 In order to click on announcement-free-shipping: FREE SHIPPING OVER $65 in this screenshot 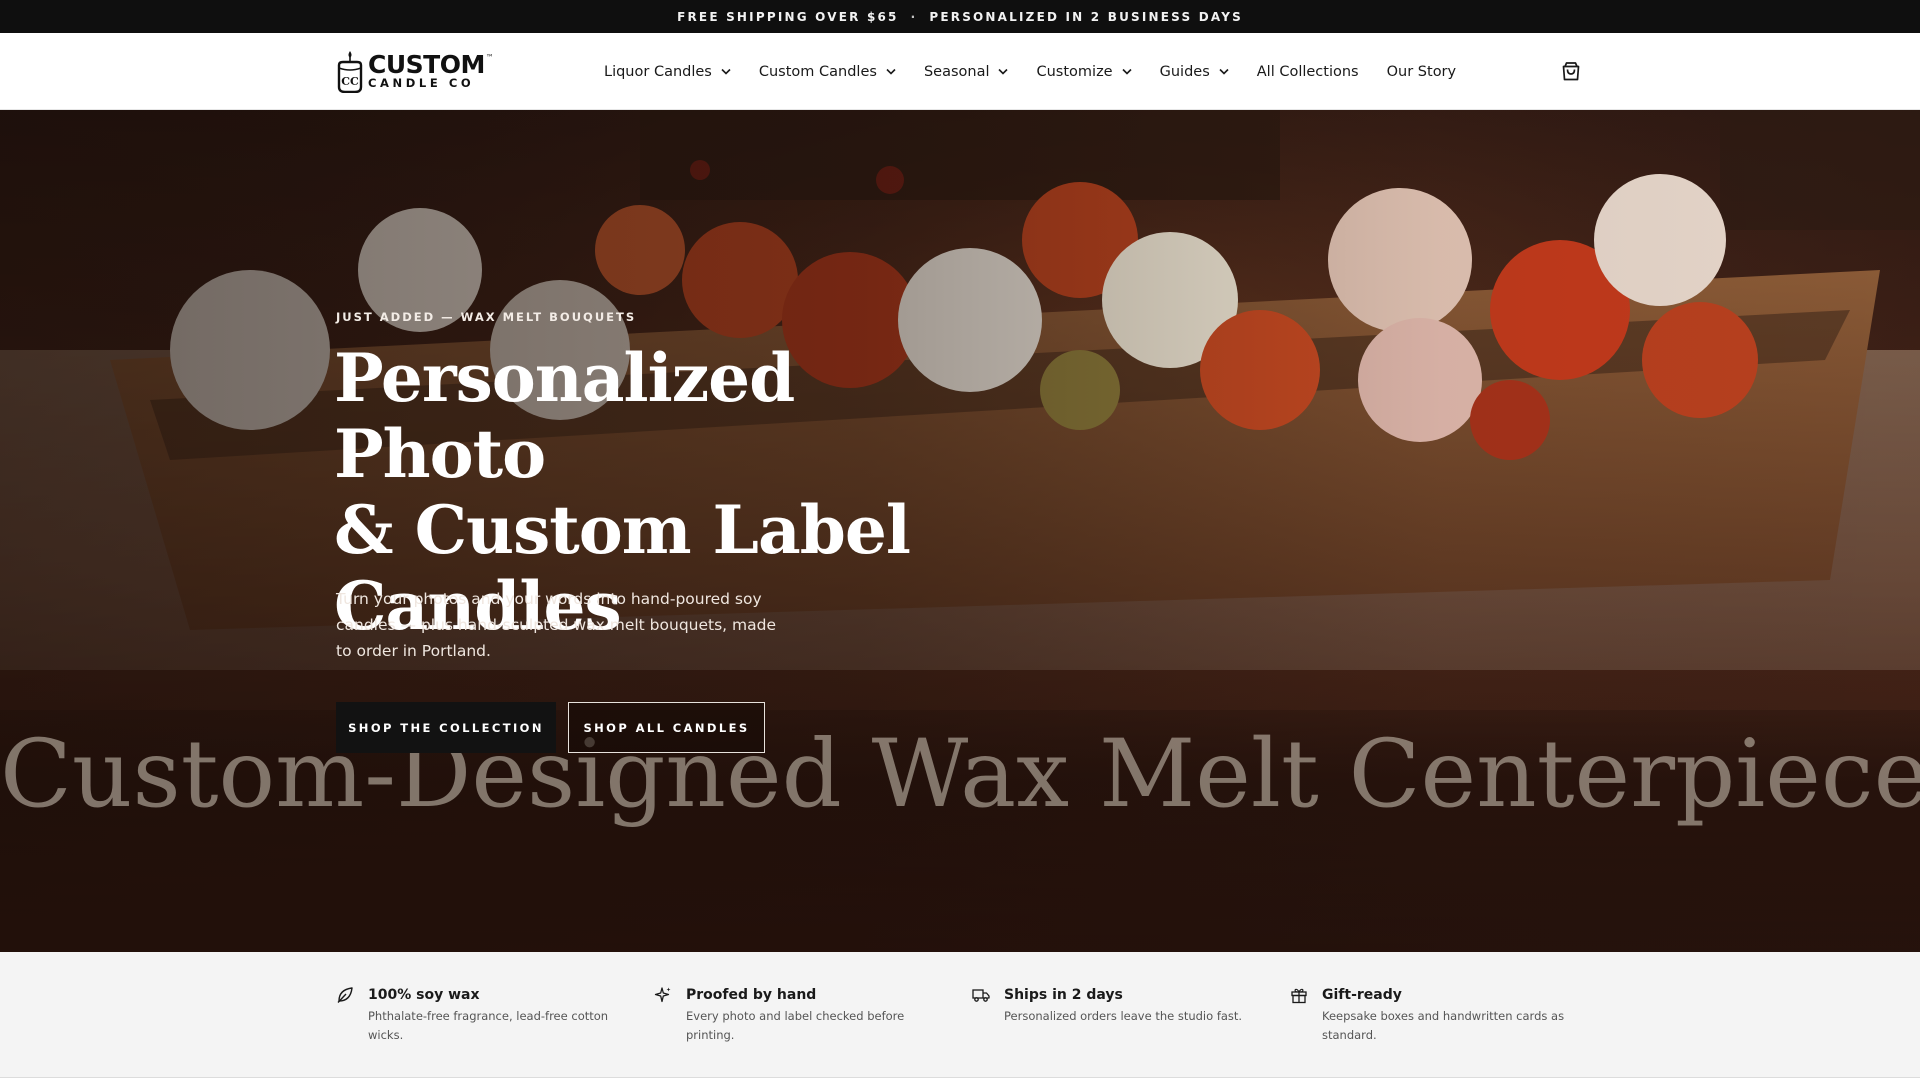, I will do `click(788, 16)`.